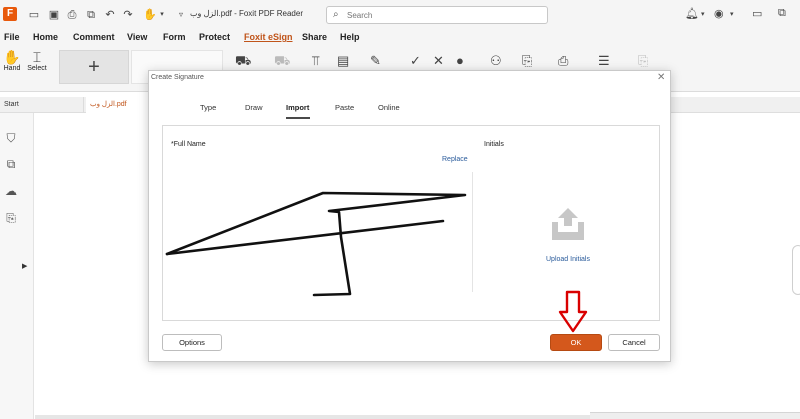 This screenshot has height=419, width=800. What do you see at coordinates (315, 61) in the screenshot?
I see `text-field-icon: ⫪` at bounding box center [315, 61].